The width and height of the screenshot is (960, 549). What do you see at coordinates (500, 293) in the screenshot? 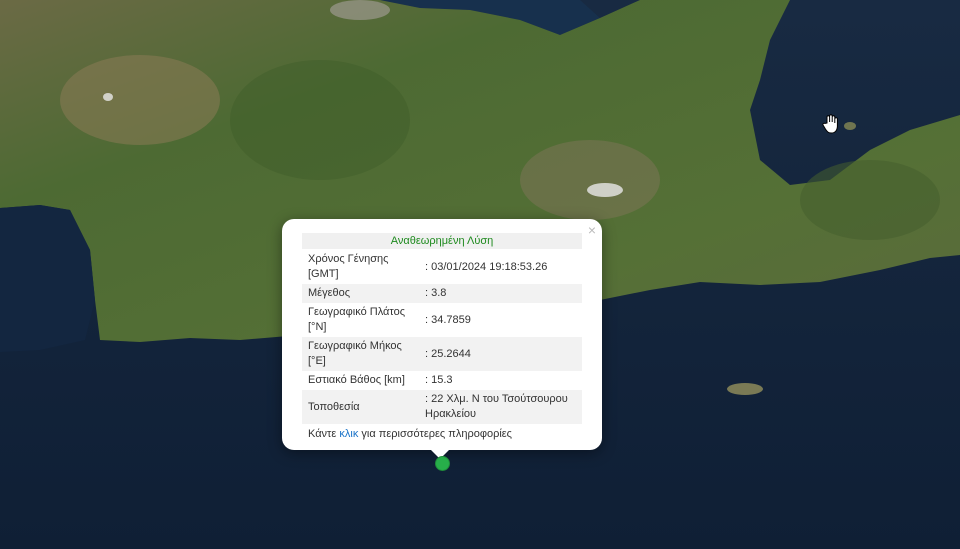
I see `row-value: : 3.8` at bounding box center [500, 293].